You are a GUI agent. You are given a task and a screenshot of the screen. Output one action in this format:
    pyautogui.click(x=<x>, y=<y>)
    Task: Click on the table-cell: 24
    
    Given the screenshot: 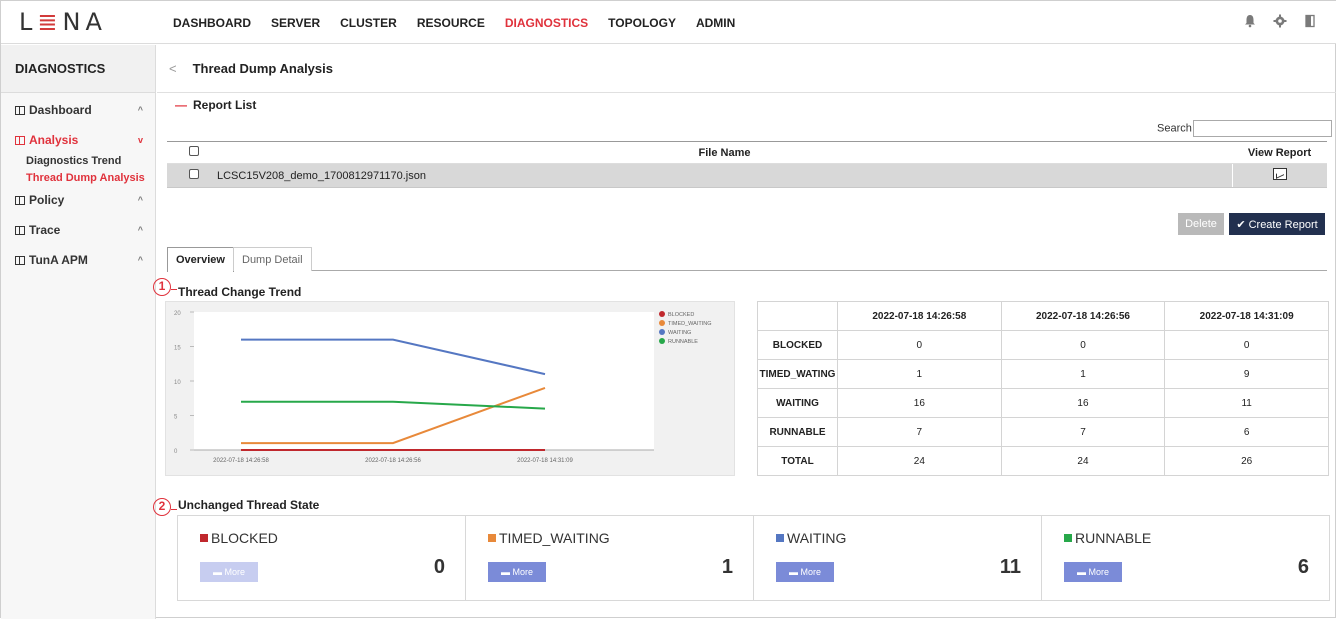 What is the action you would take?
    pyautogui.click(x=919, y=461)
    